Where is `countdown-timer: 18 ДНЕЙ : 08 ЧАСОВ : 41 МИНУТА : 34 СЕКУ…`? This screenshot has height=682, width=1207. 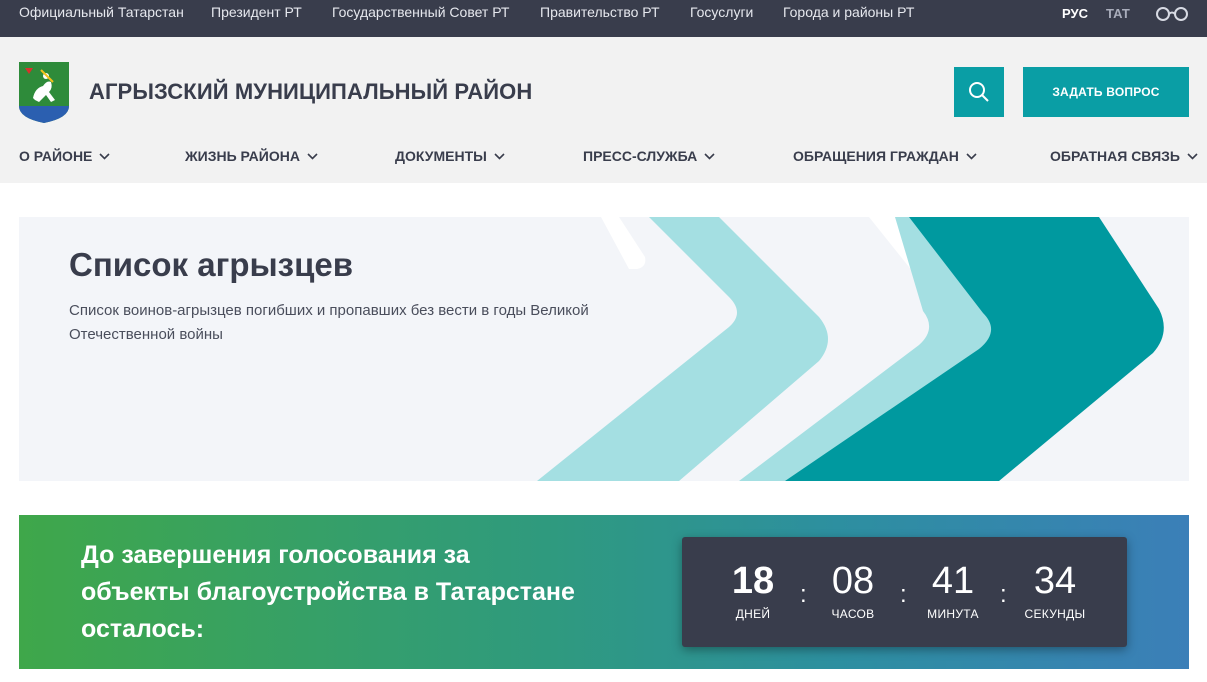
countdown-timer: 18 ДНЕЙ : 08 ЧАСОВ : 41 МИНУТА : 34 СЕКУ… is located at coordinates (904, 592).